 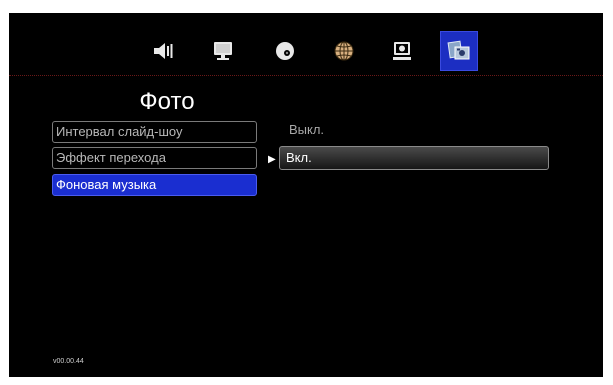 I want to click on page-title: Фото, so click(x=167, y=101).